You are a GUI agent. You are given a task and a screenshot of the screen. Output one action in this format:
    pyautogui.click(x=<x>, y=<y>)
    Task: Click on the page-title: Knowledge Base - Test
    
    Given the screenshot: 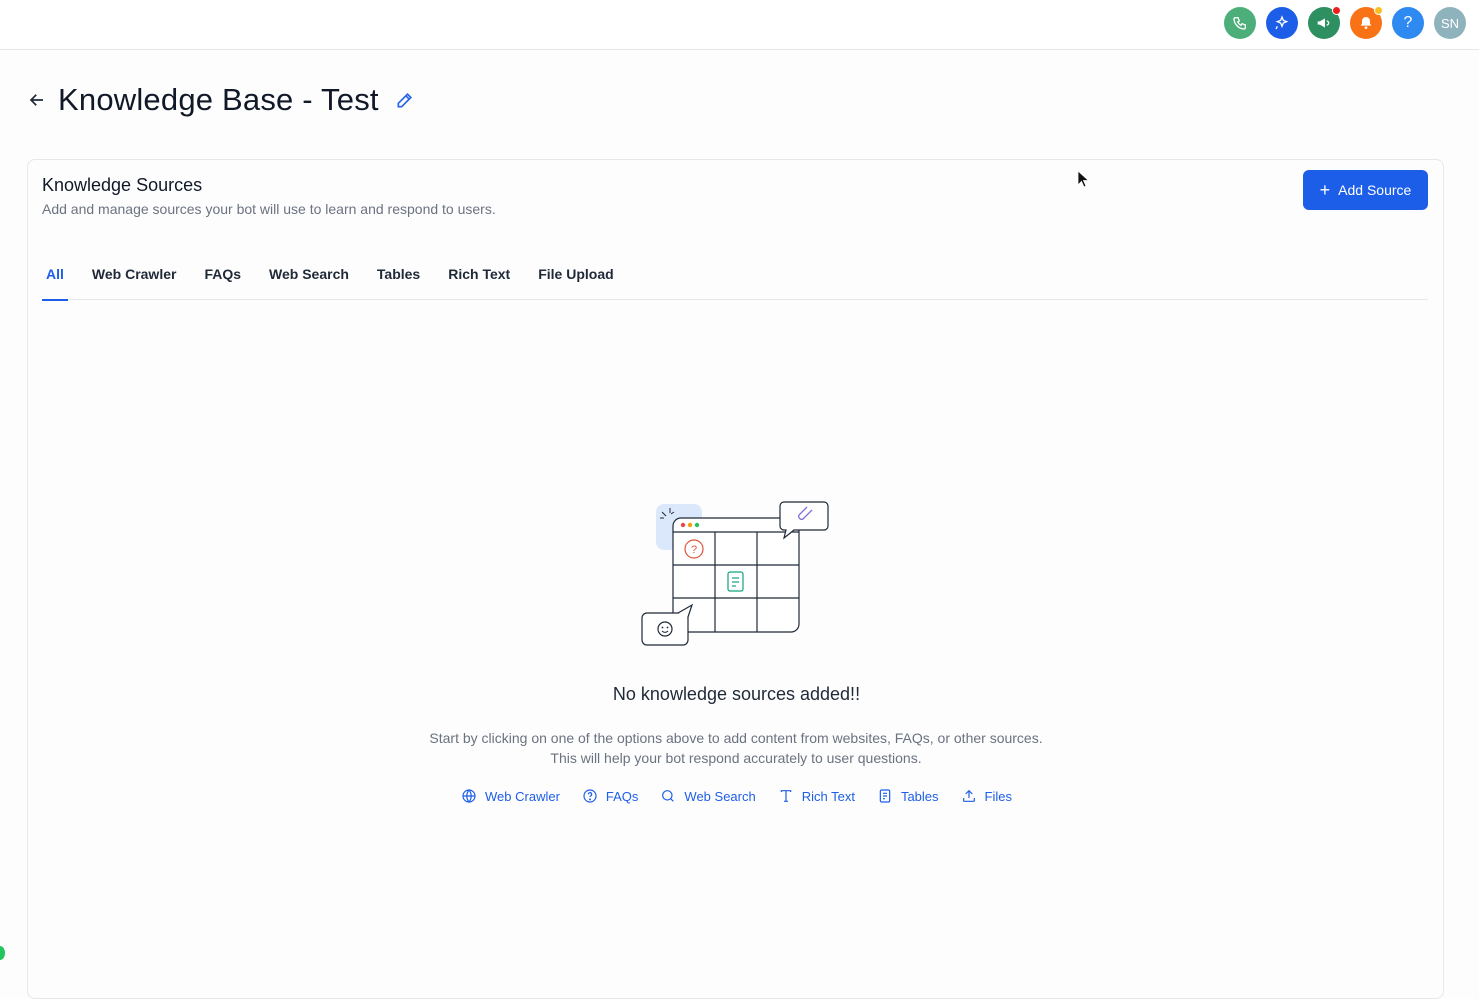 What is the action you would take?
    pyautogui.click(x=218, y=99)
    